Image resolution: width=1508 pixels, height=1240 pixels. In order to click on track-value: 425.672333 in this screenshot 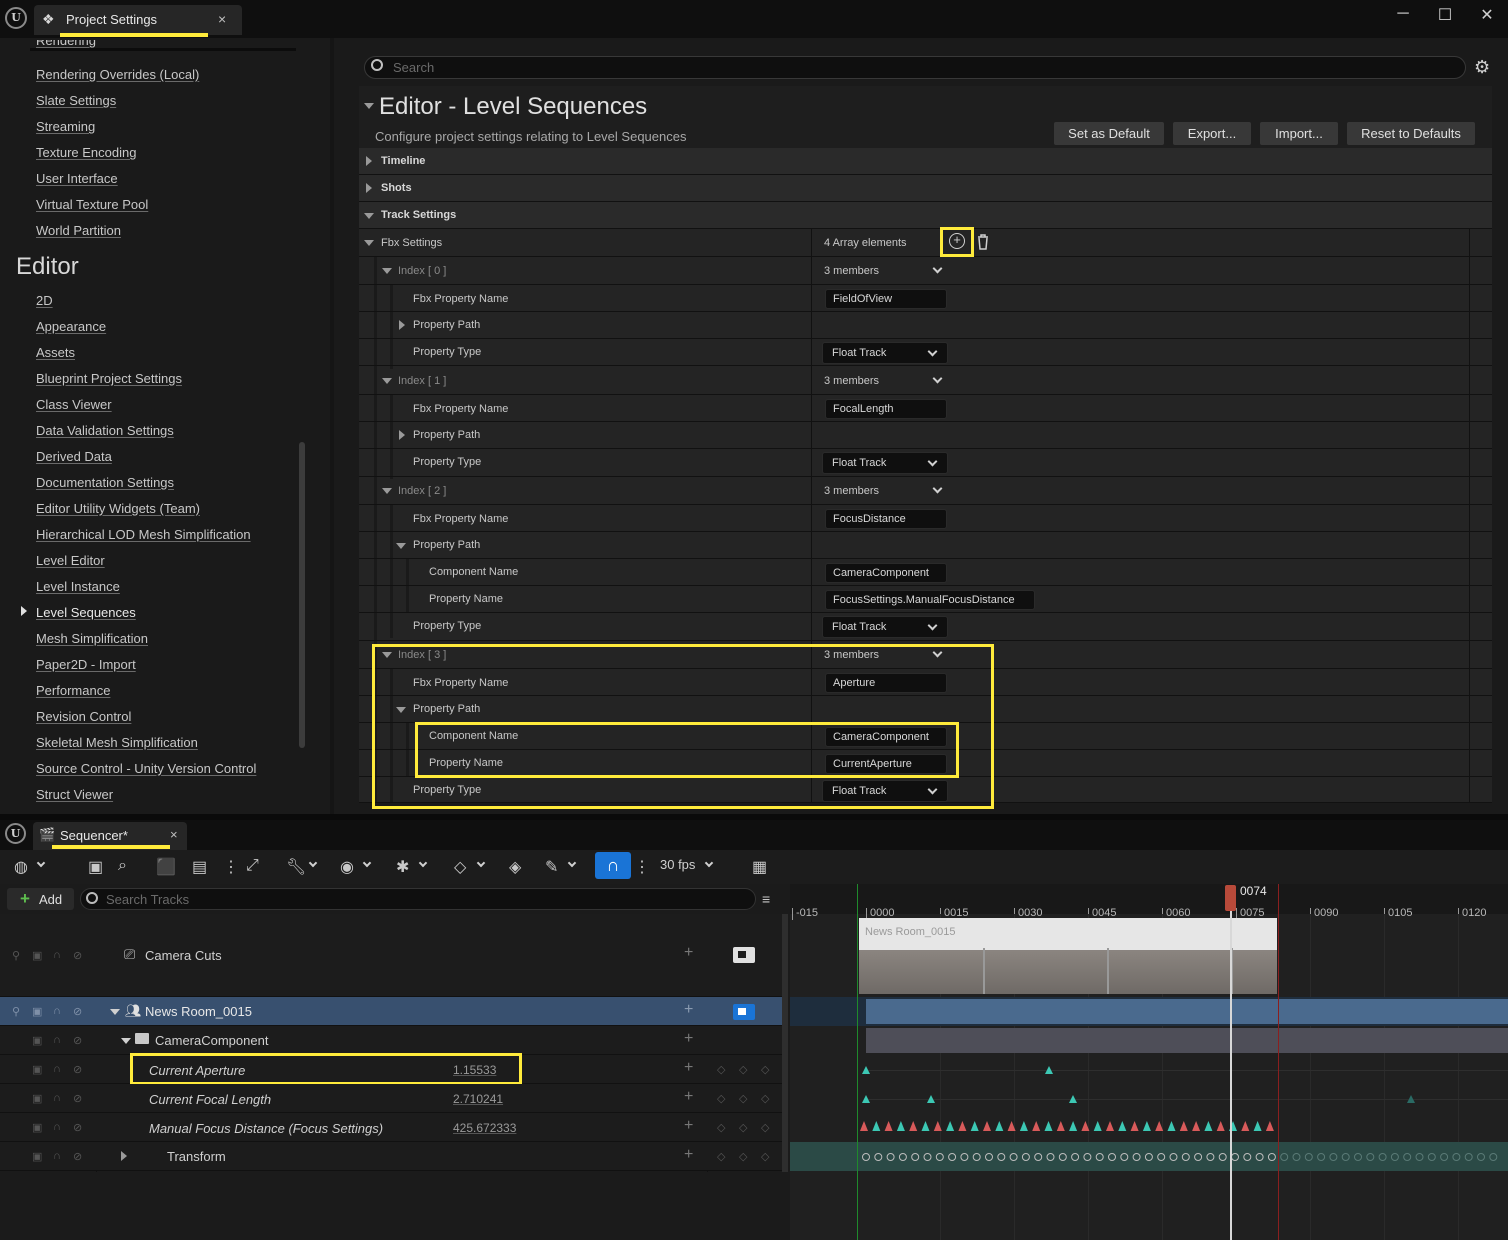, I will do `click(484, 1128)`.